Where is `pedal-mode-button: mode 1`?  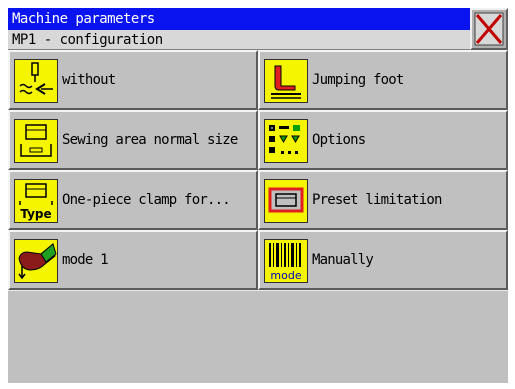 pedal-mode-button: mode 1 is located at coordinates (133, 260).